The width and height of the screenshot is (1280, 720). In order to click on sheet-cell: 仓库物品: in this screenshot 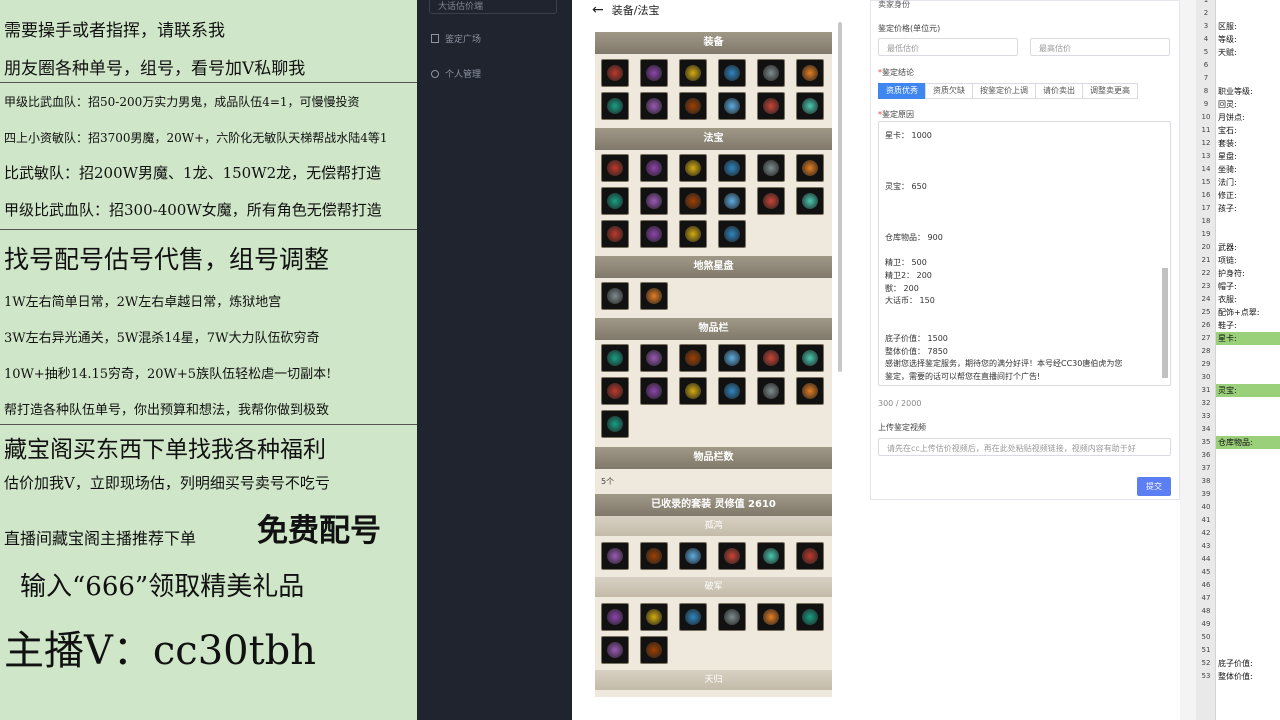, I will do `click(1248, 442)`.